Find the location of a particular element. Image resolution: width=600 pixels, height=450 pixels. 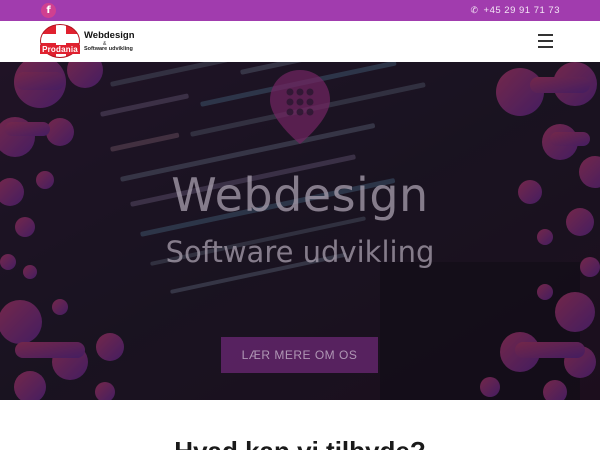

hero-subtitle: Software udvikling is located at coordinates (300, 252).